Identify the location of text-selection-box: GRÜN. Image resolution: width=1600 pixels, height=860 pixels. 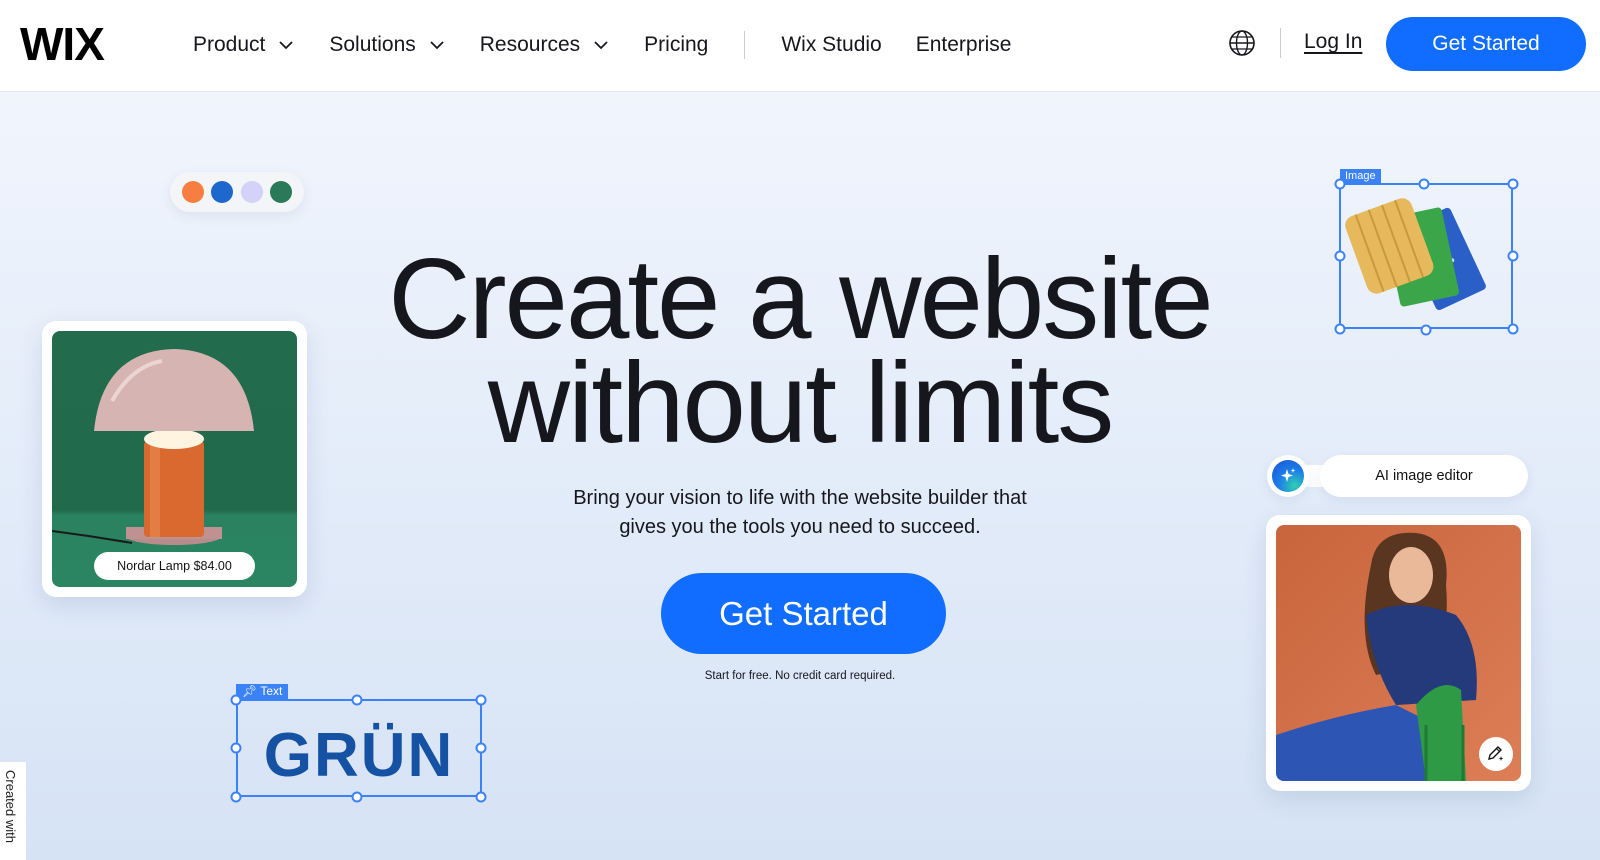
(359, 748).